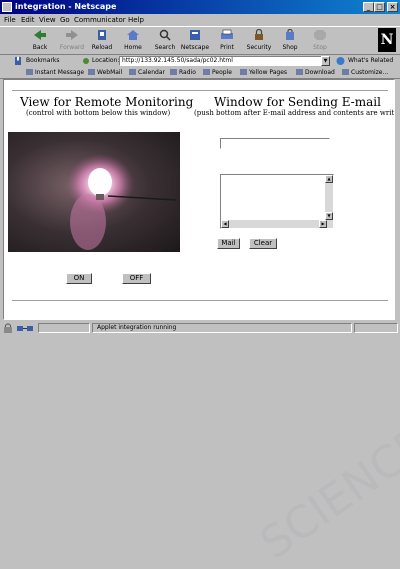  What do you see at coordinates (8, 328) in the screenshot?
I see `security-lock-icon` at bounding box center [8, 328].